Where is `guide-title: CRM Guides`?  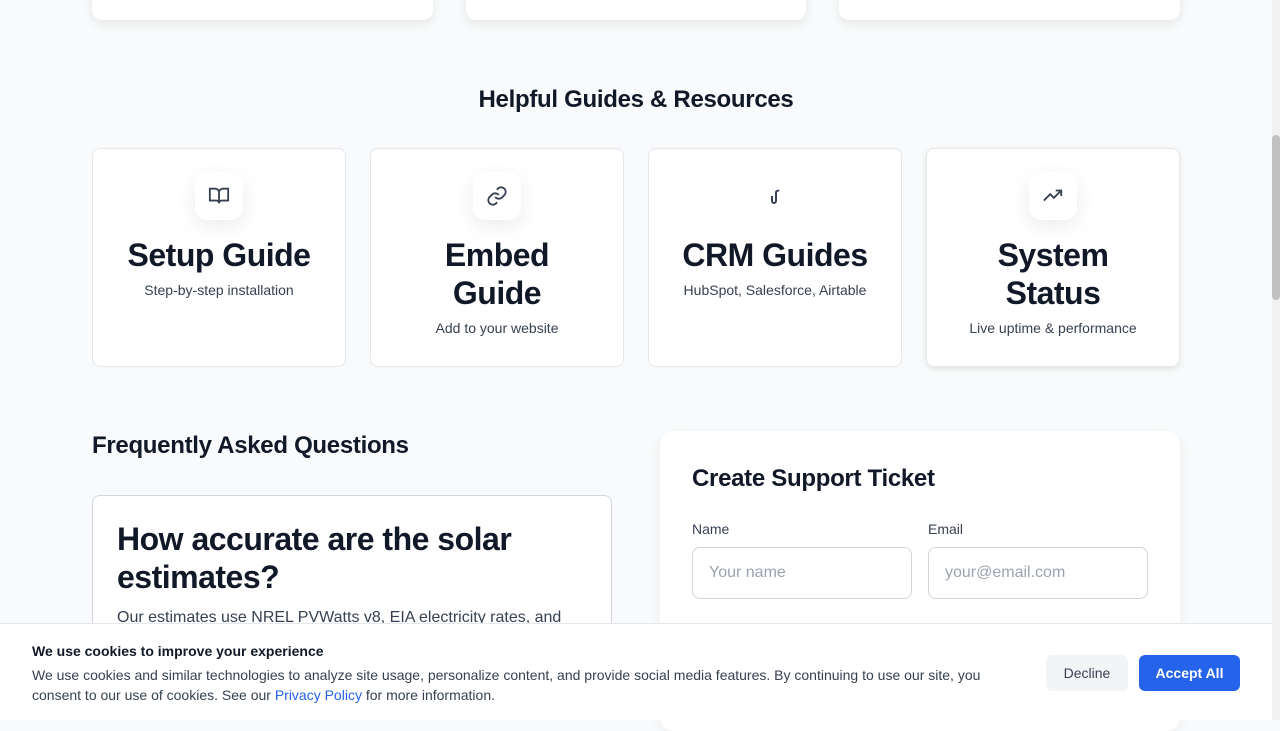 guide-title: CRM Guides is located at coordinates (775, 255).